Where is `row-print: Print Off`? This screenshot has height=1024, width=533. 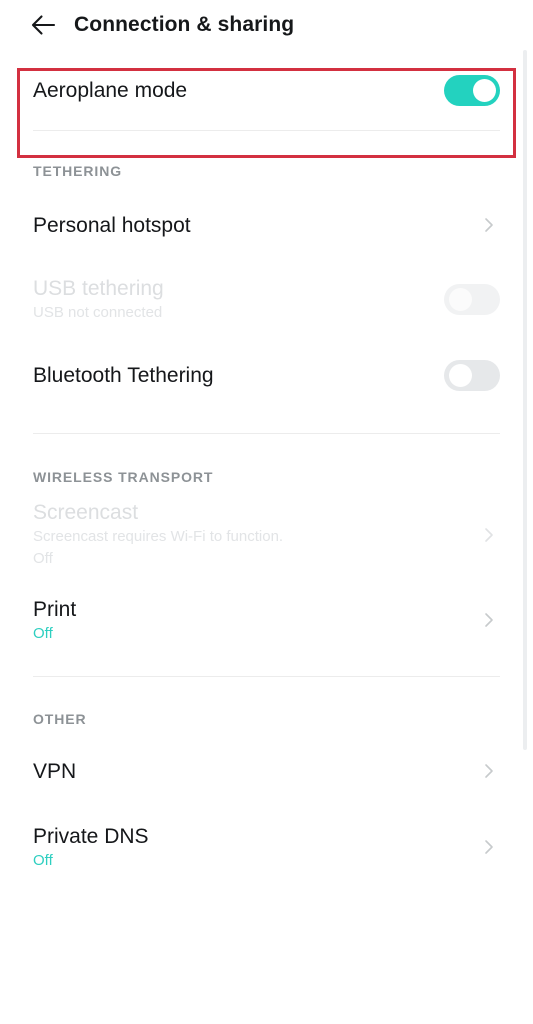 row-print: Print Off is located at coordinates (266, 620).